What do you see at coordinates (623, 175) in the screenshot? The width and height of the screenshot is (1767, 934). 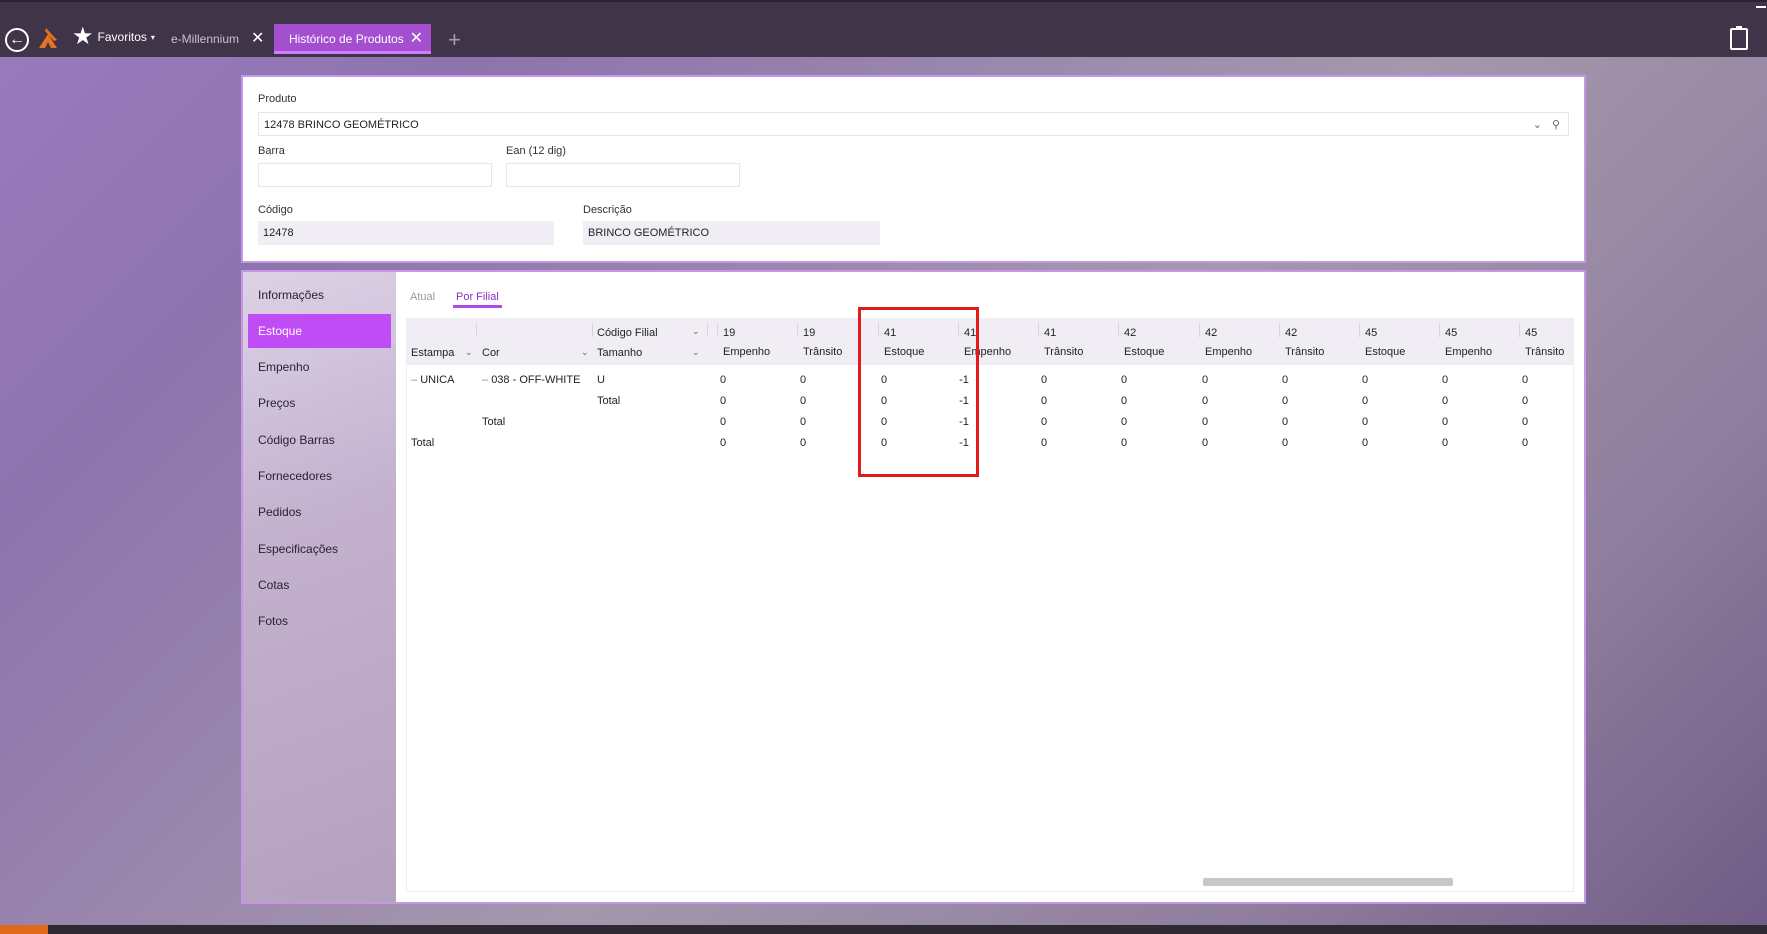 I see `ean-input` at bounding box center [623, 175].